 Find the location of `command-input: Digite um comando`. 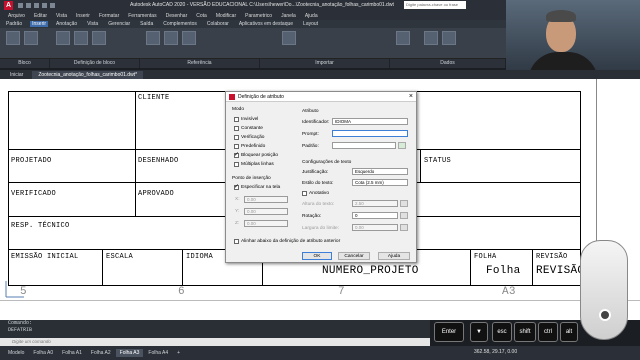

command-input: Digite um comando is located at coordinates (215, 342).